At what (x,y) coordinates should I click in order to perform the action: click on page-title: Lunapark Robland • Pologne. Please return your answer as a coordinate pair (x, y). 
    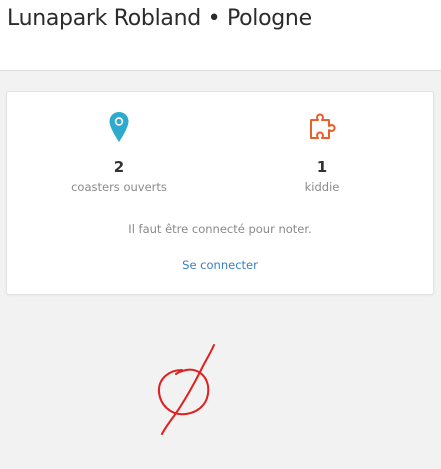
    Looking at the image, I should click on (159, 18).